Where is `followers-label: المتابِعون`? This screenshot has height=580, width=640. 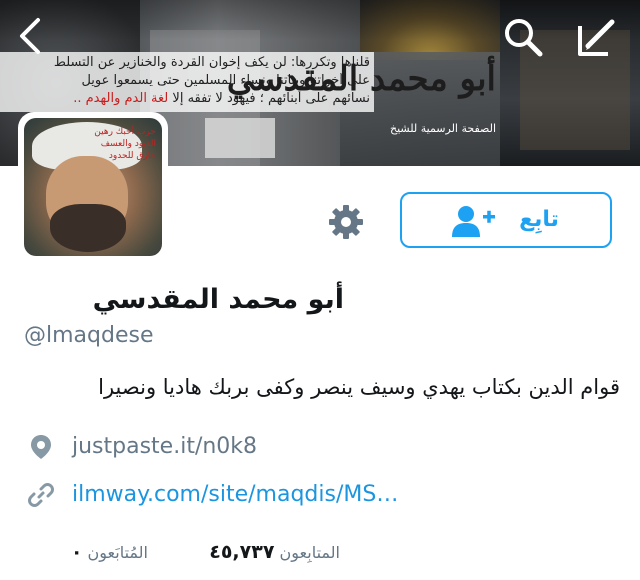
followers-label: المتابِعون is located at coordinates (309, 552).